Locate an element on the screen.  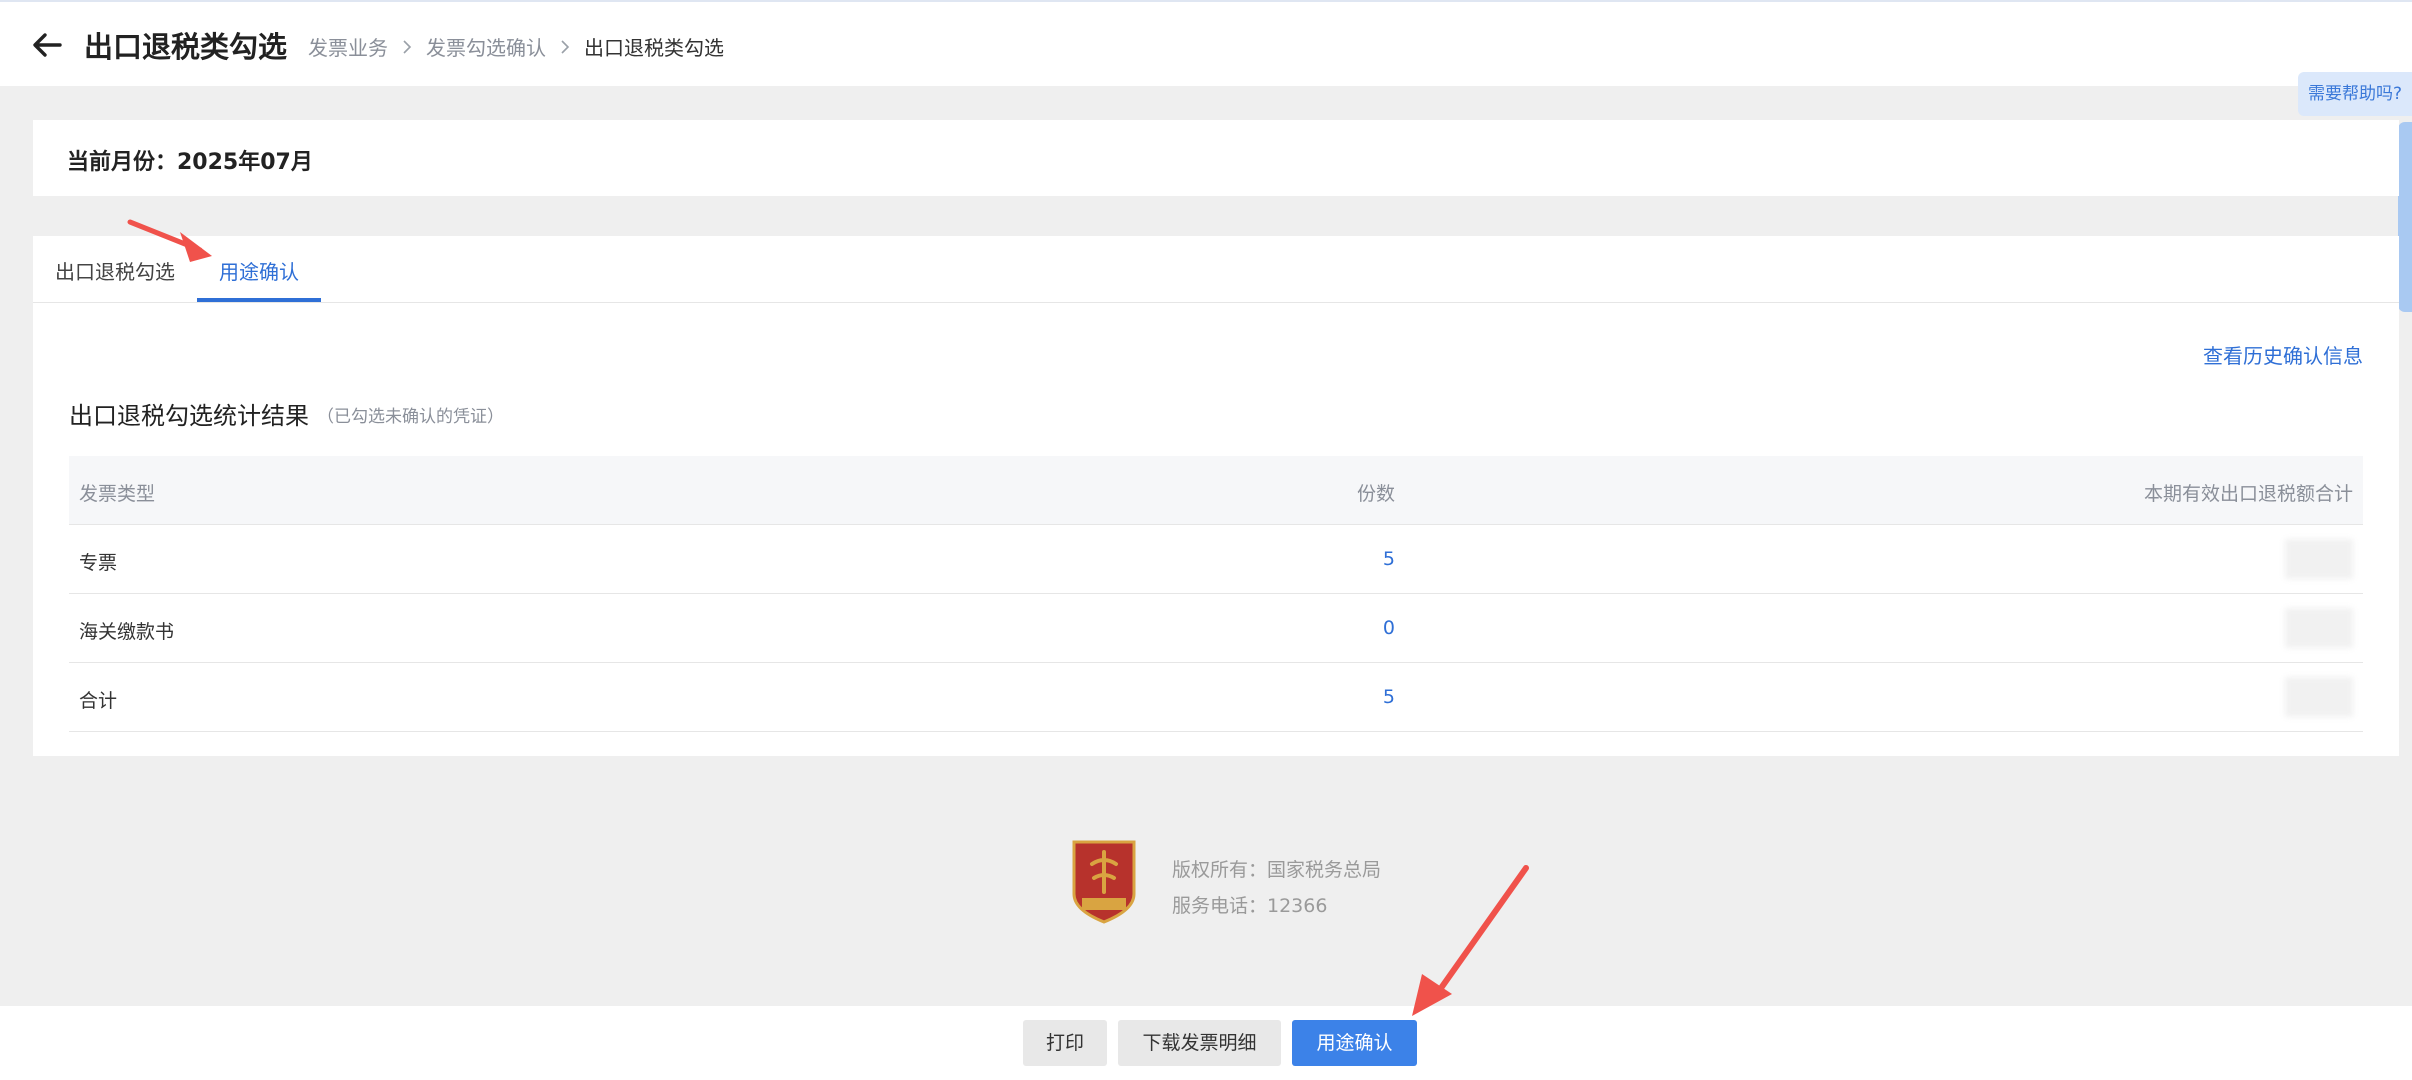
scrollbar-thumb is located at coordinates (2405, 217).